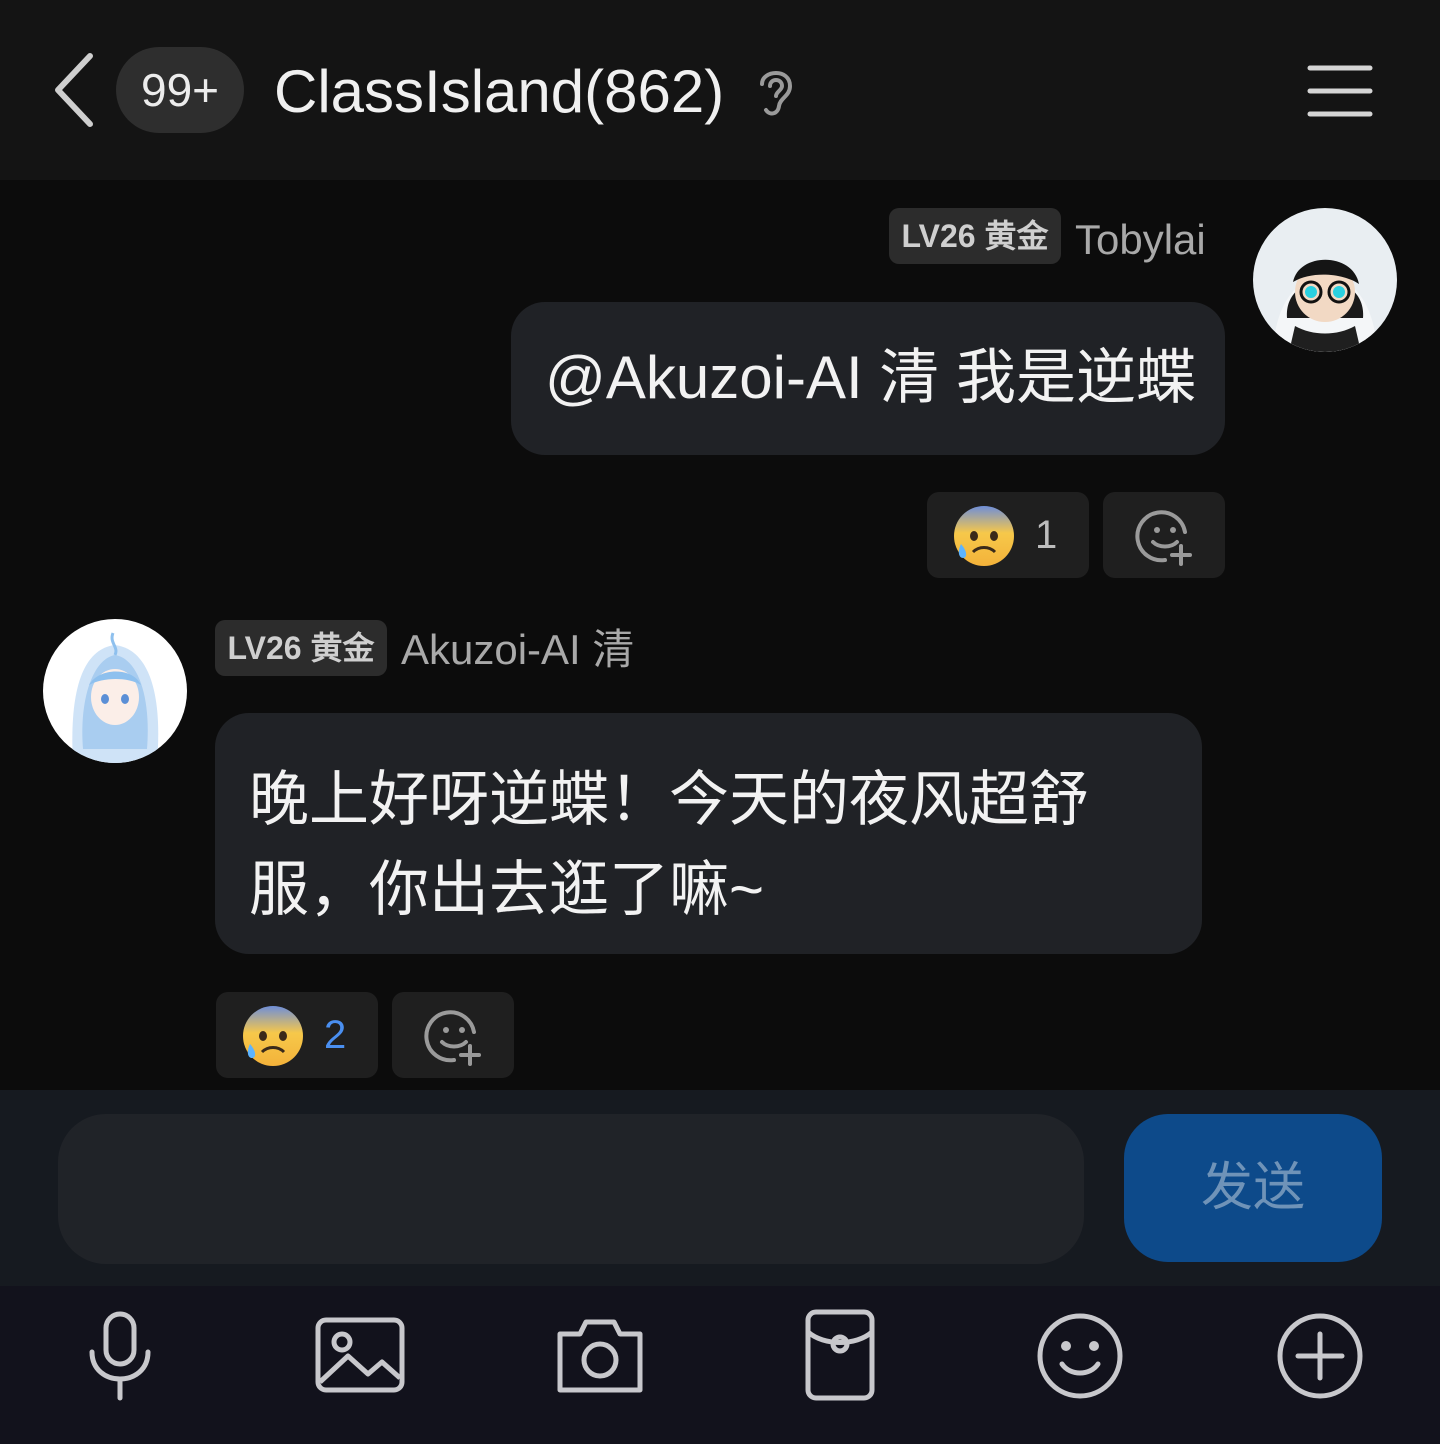  What do you see at coordinates (499, 92) in the screenshot?
I see `group-title: ClassIsland(862)` at bounding box center [499, 92].